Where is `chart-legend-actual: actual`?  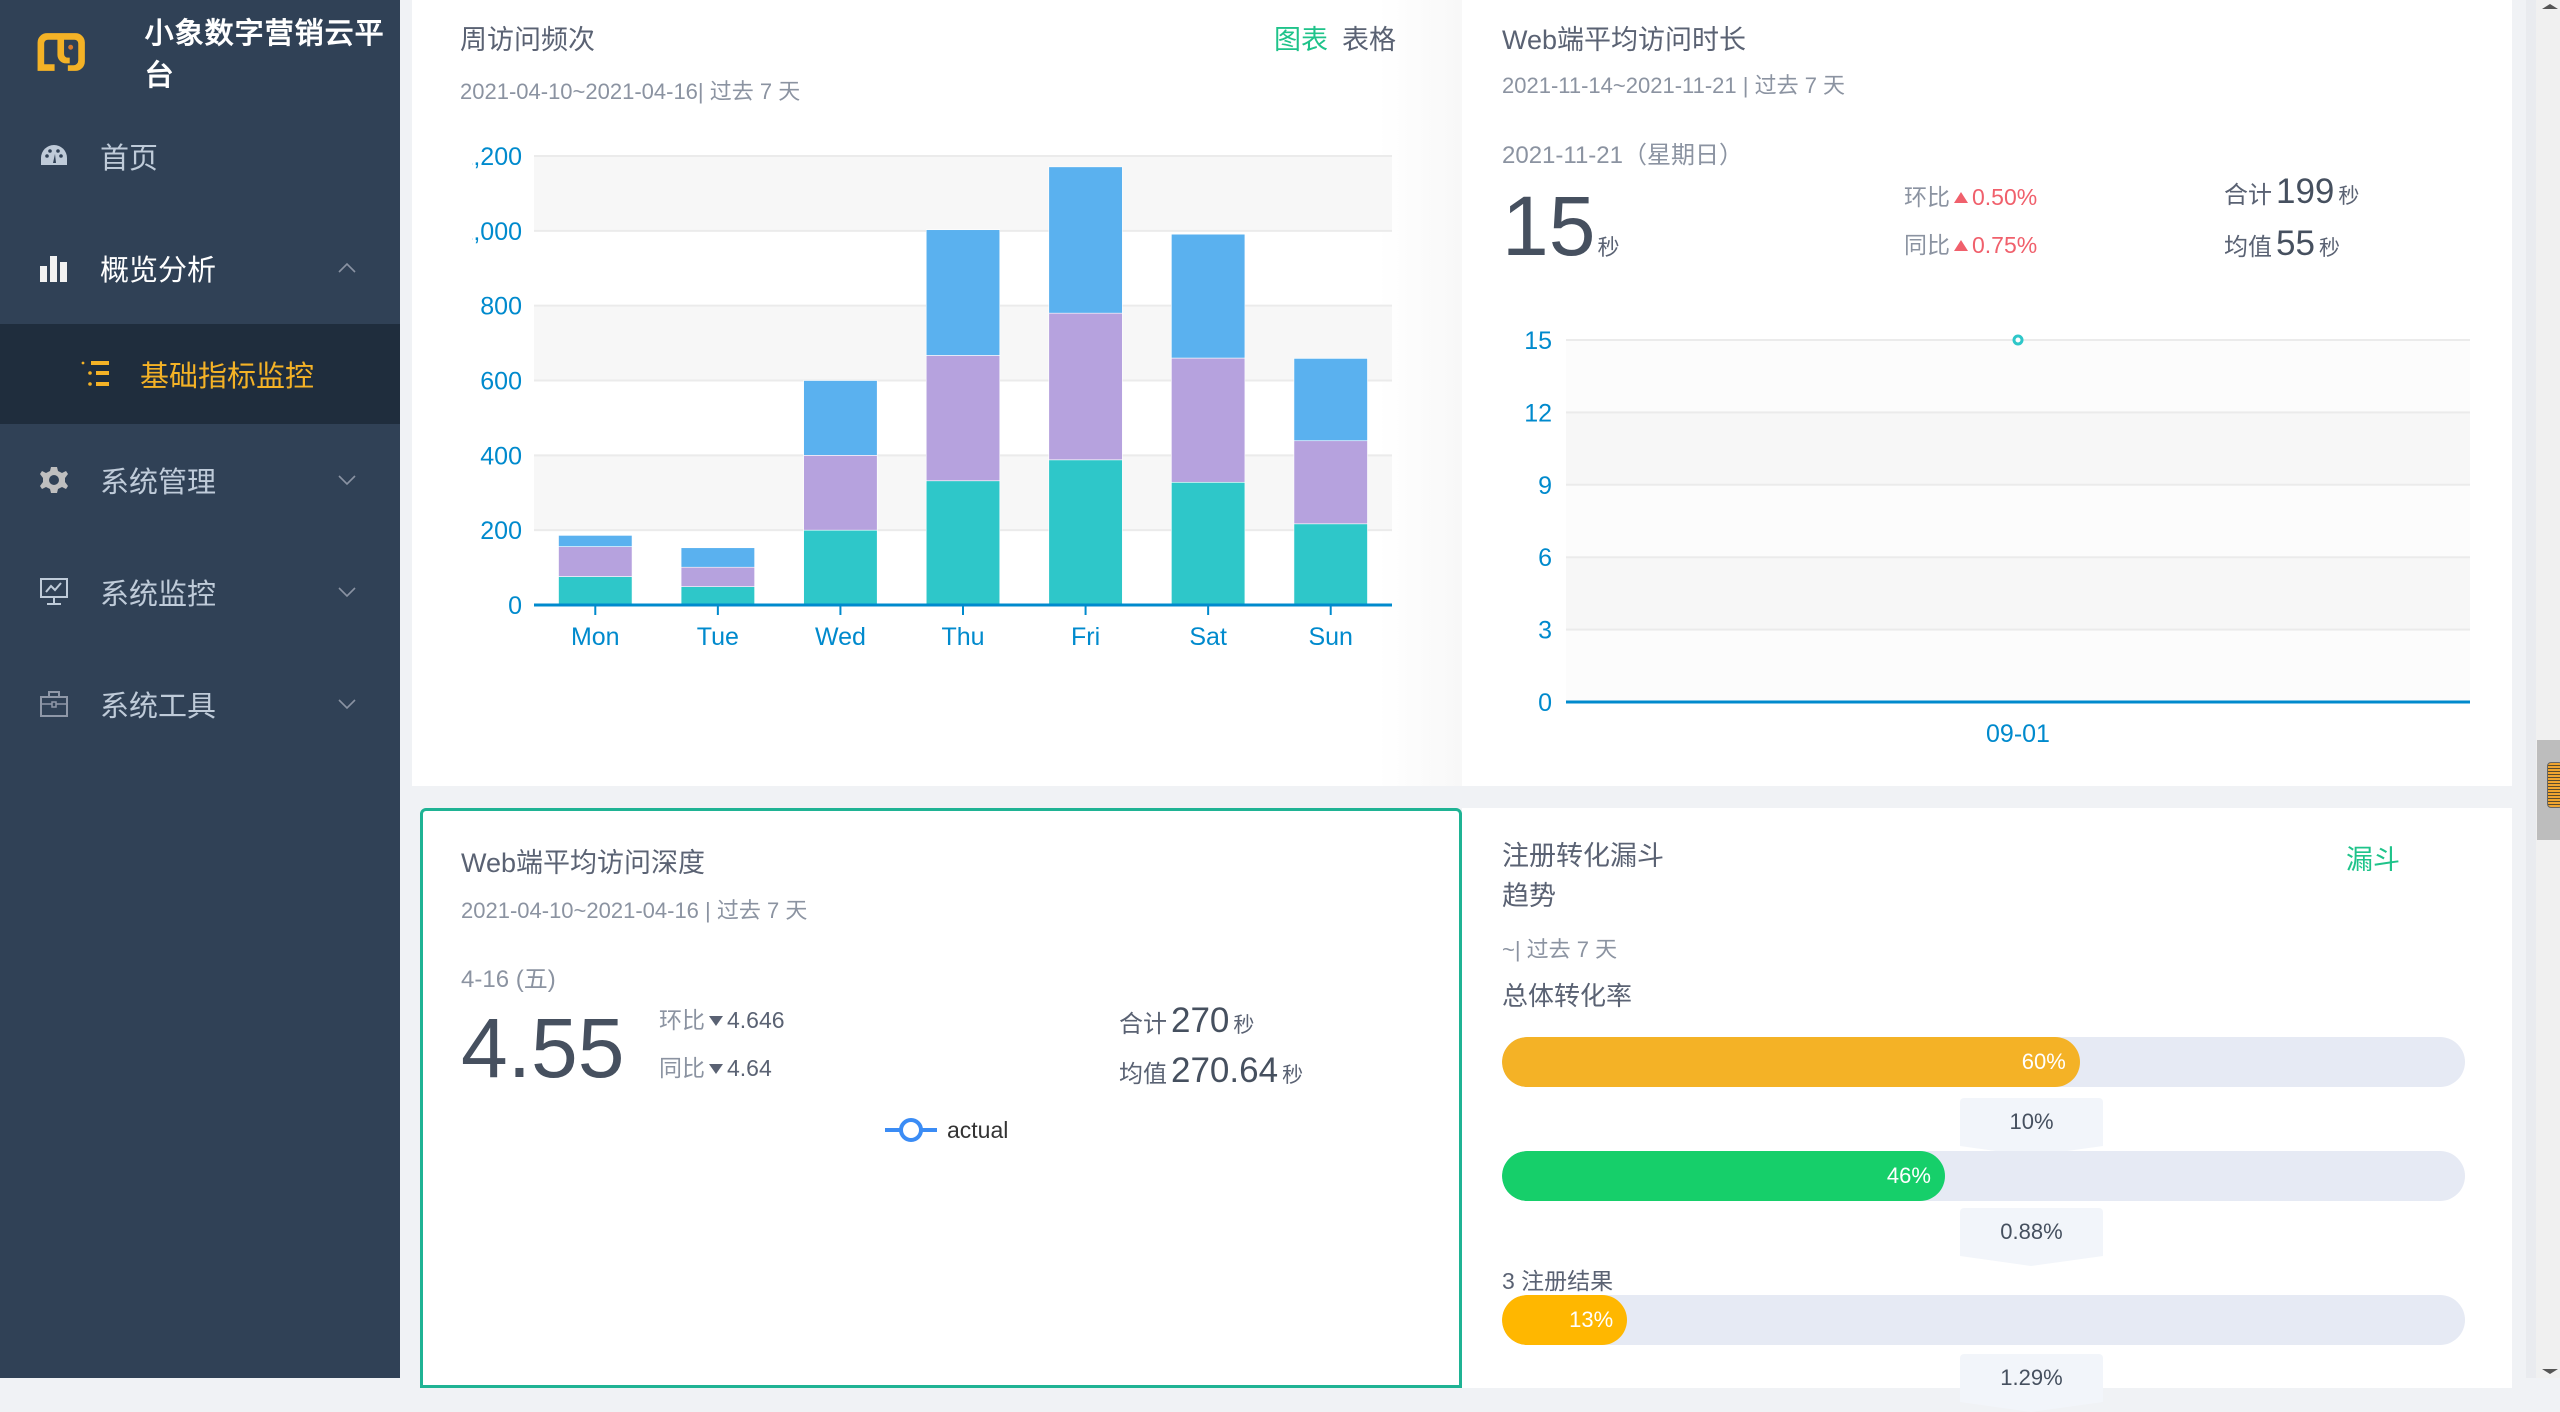 chart-legend-actual: actual is located at coordinates (945, 1130).